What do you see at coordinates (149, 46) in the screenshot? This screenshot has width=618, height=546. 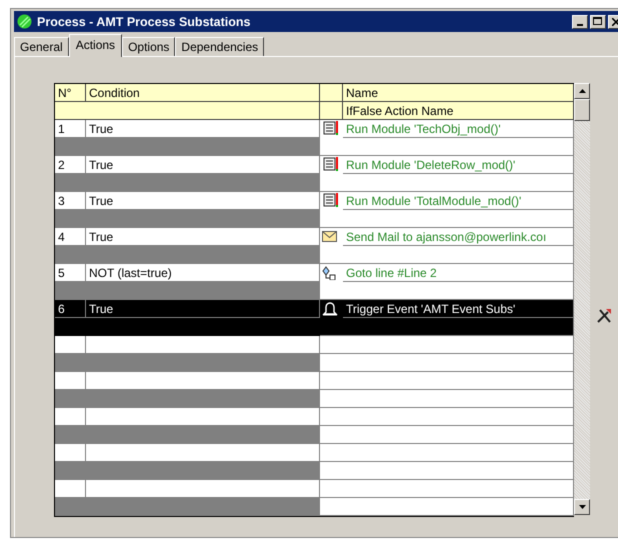 I see `tab: Options` at bounding box center [149, 46].